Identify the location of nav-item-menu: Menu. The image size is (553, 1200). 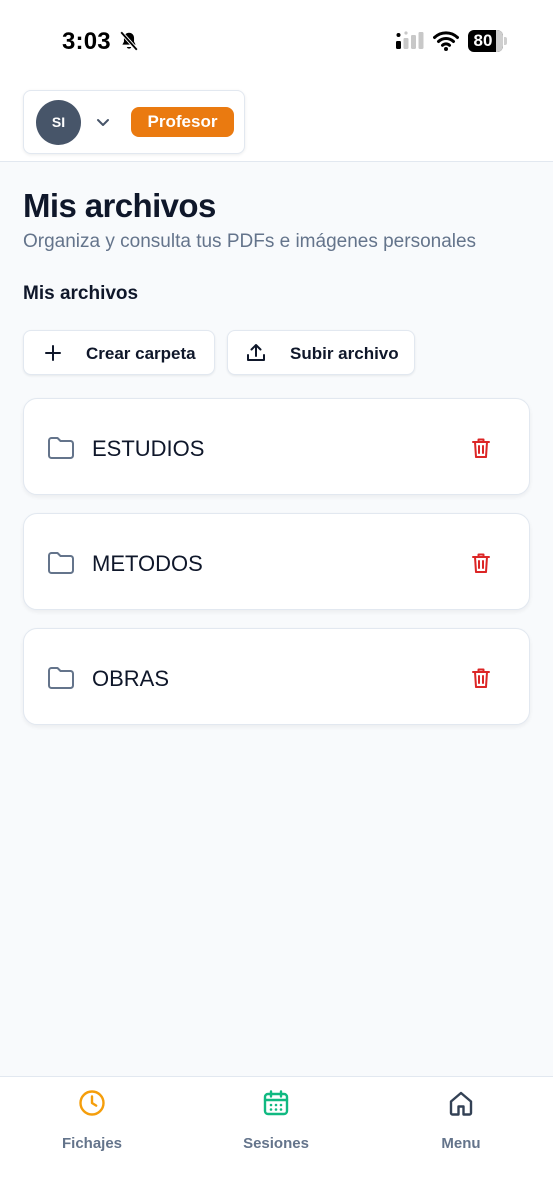
(461, 1124).